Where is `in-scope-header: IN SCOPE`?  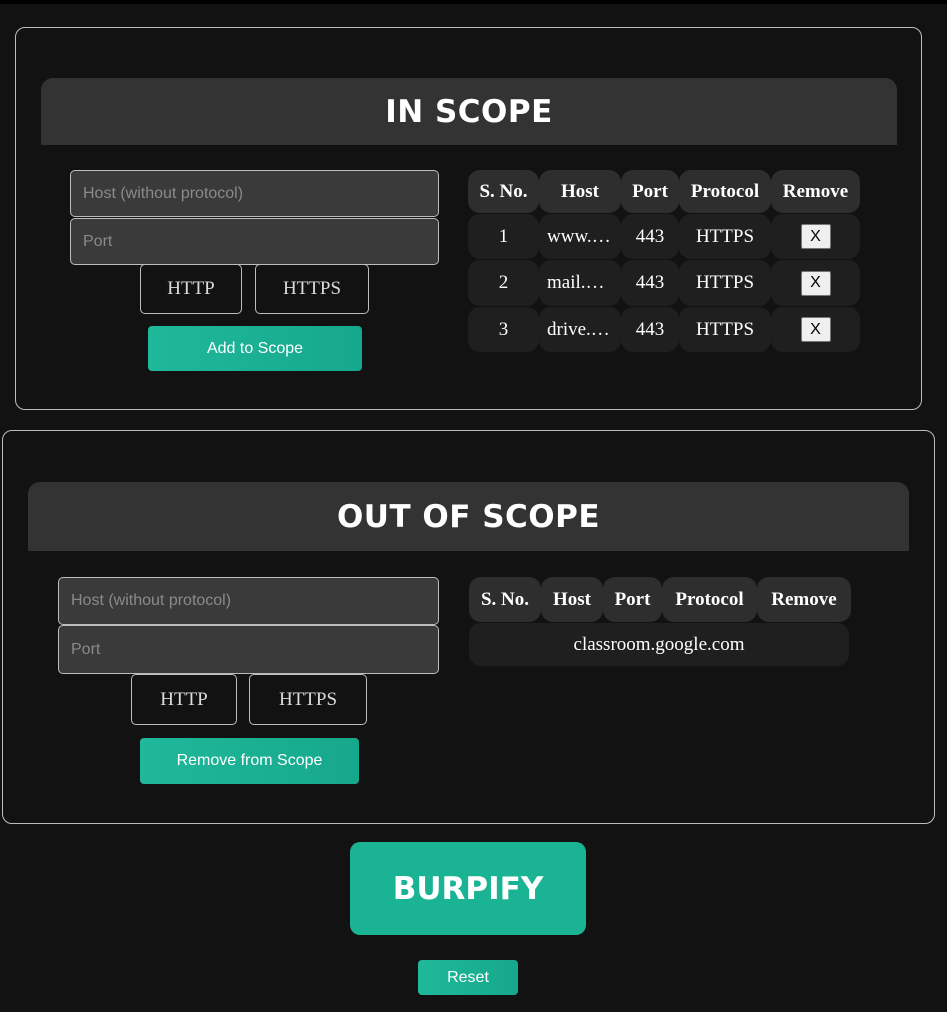 in-scope-header: IN SCOPE is located at coordinates (469, 111).